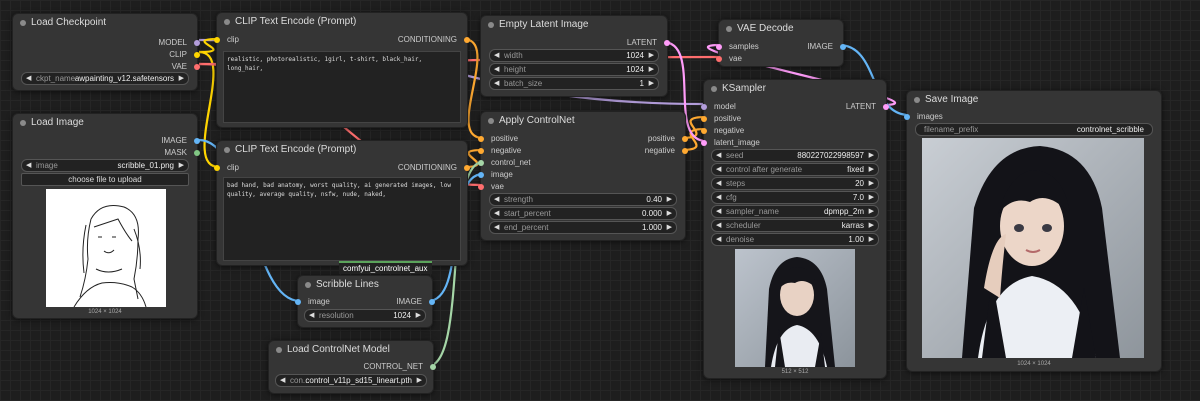 This screenshot has width=1200, height=401. Describe the element at coordinates (105, 78) in the screenshot. I see `ckpt-name-widget: ◀ ckpt_name awpainting_v12.safetensors ▶` at that location.